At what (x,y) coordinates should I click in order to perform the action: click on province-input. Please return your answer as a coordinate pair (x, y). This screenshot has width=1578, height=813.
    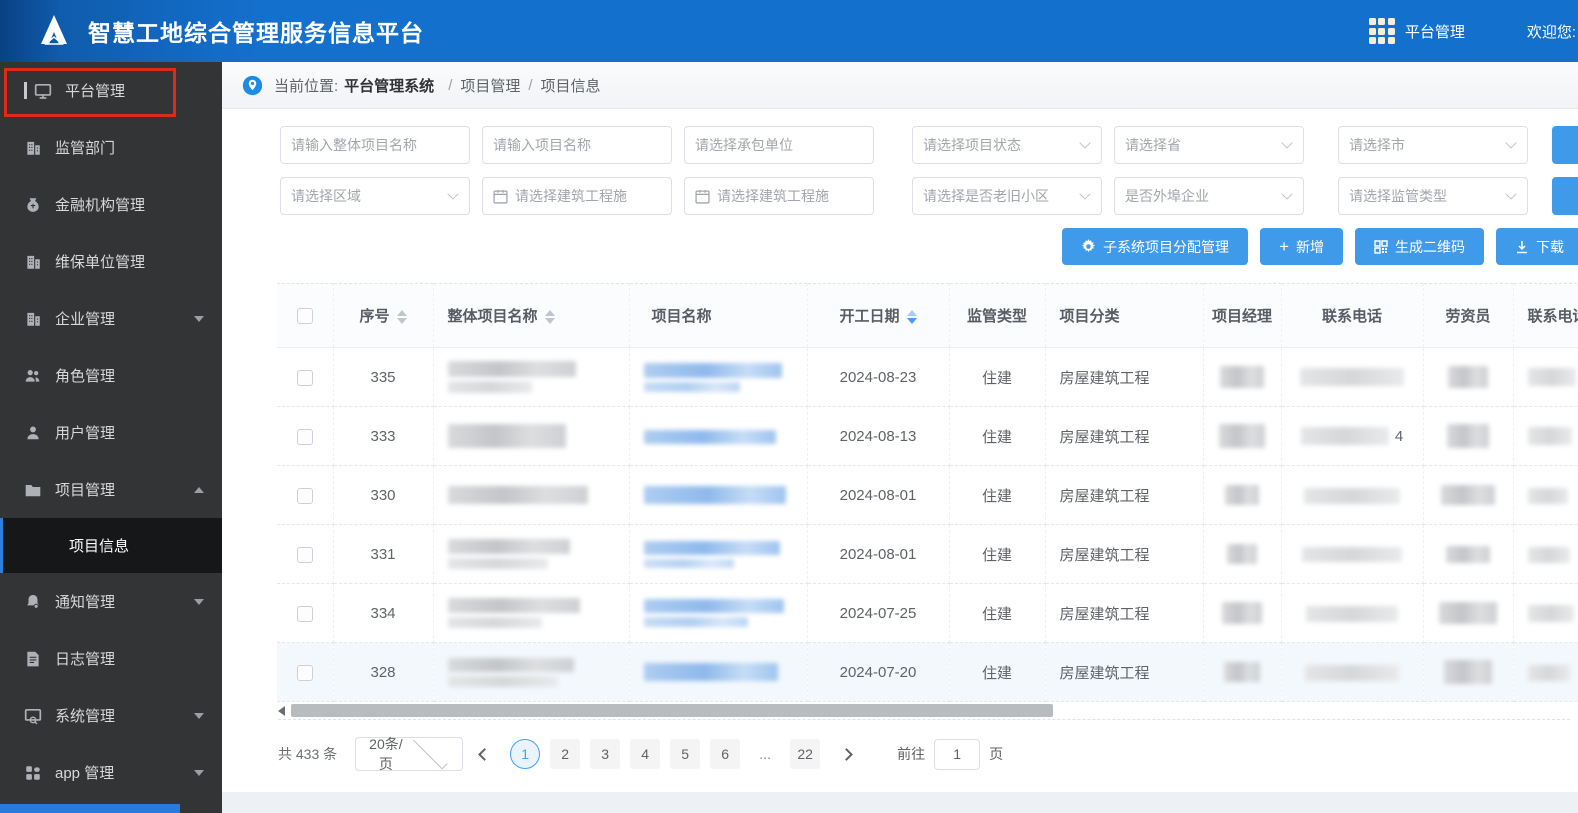
    Looking at the image, I should click on (1202, 145).